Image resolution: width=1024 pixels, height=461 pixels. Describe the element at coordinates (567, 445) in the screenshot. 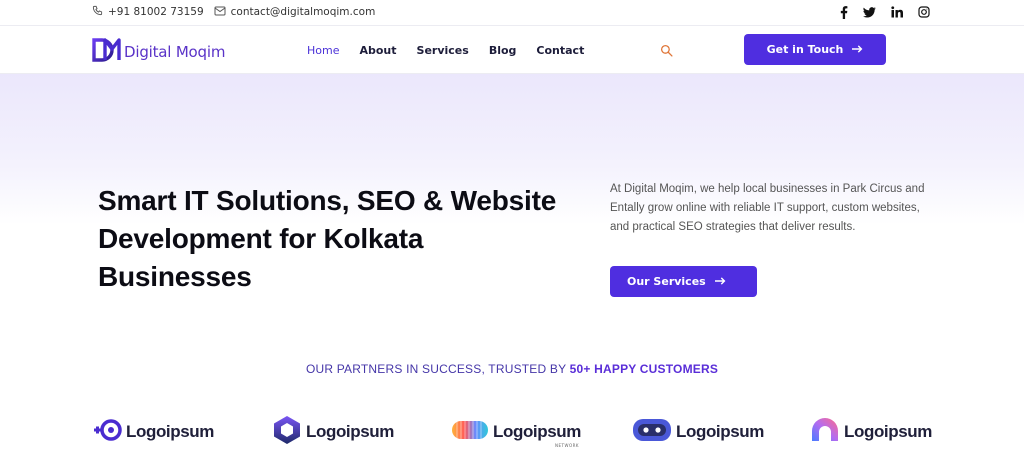

I see `partner-logo-sub: NETWORK` at that location.